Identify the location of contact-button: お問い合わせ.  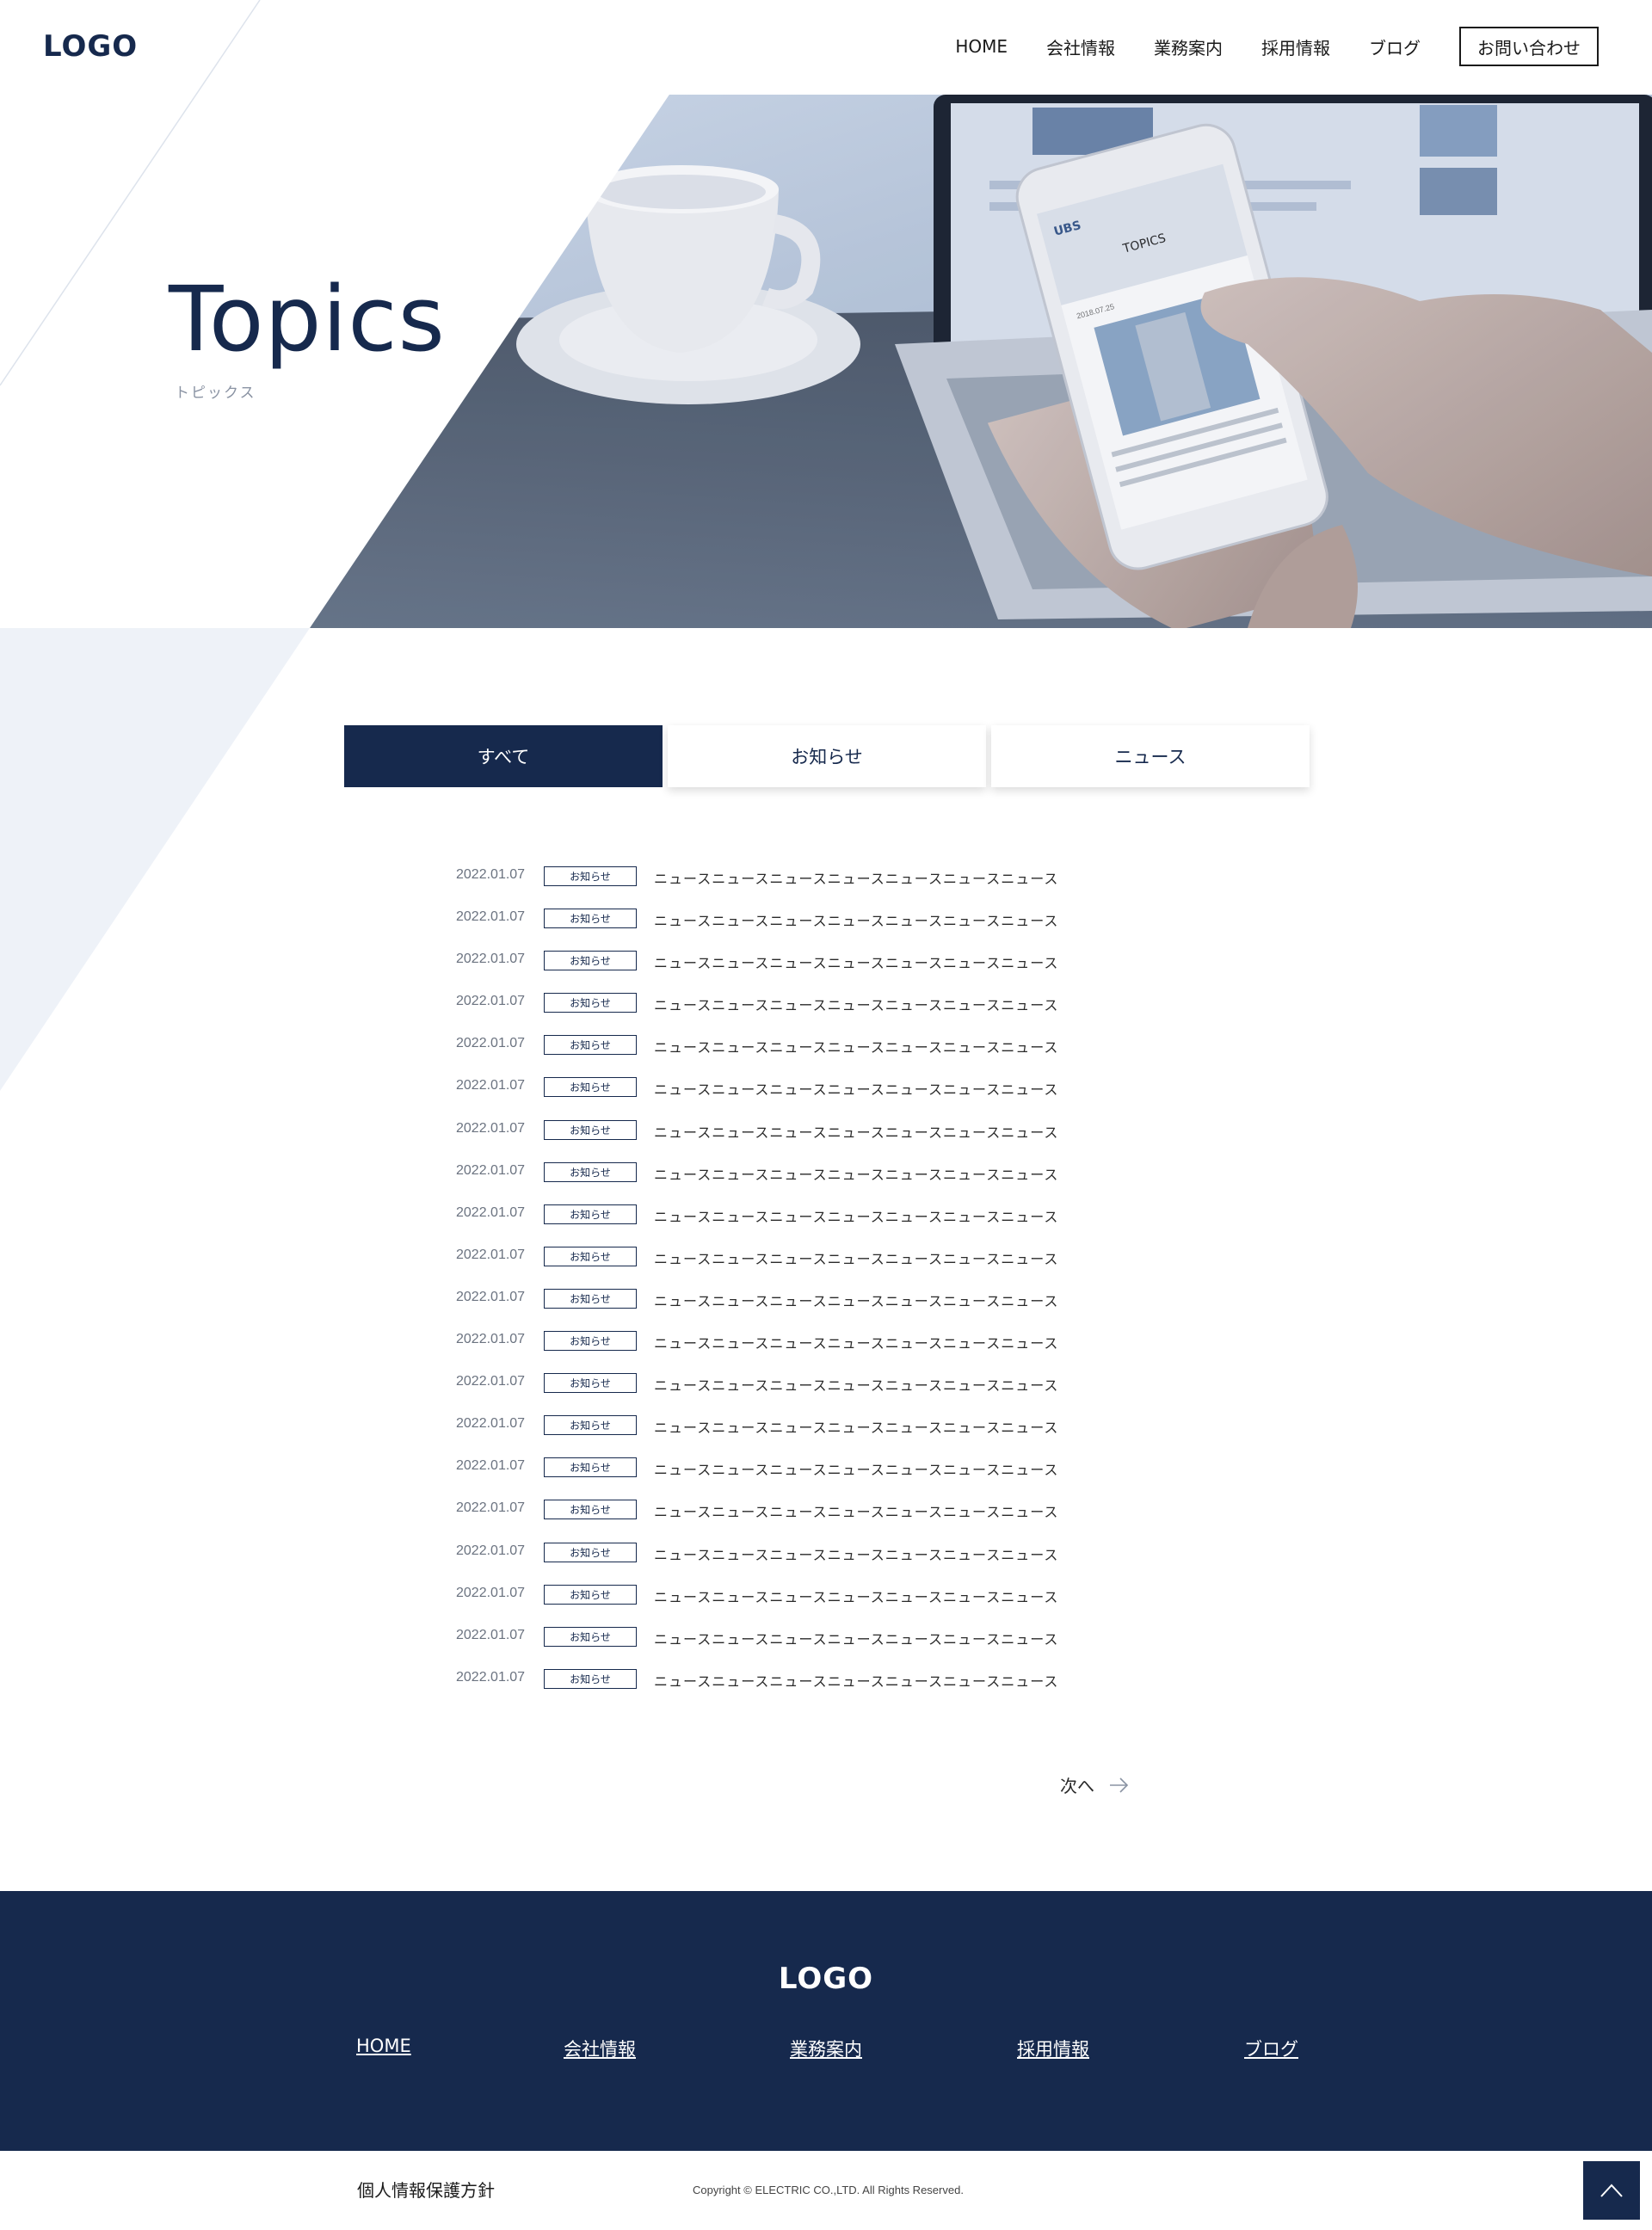
(1529, 46).